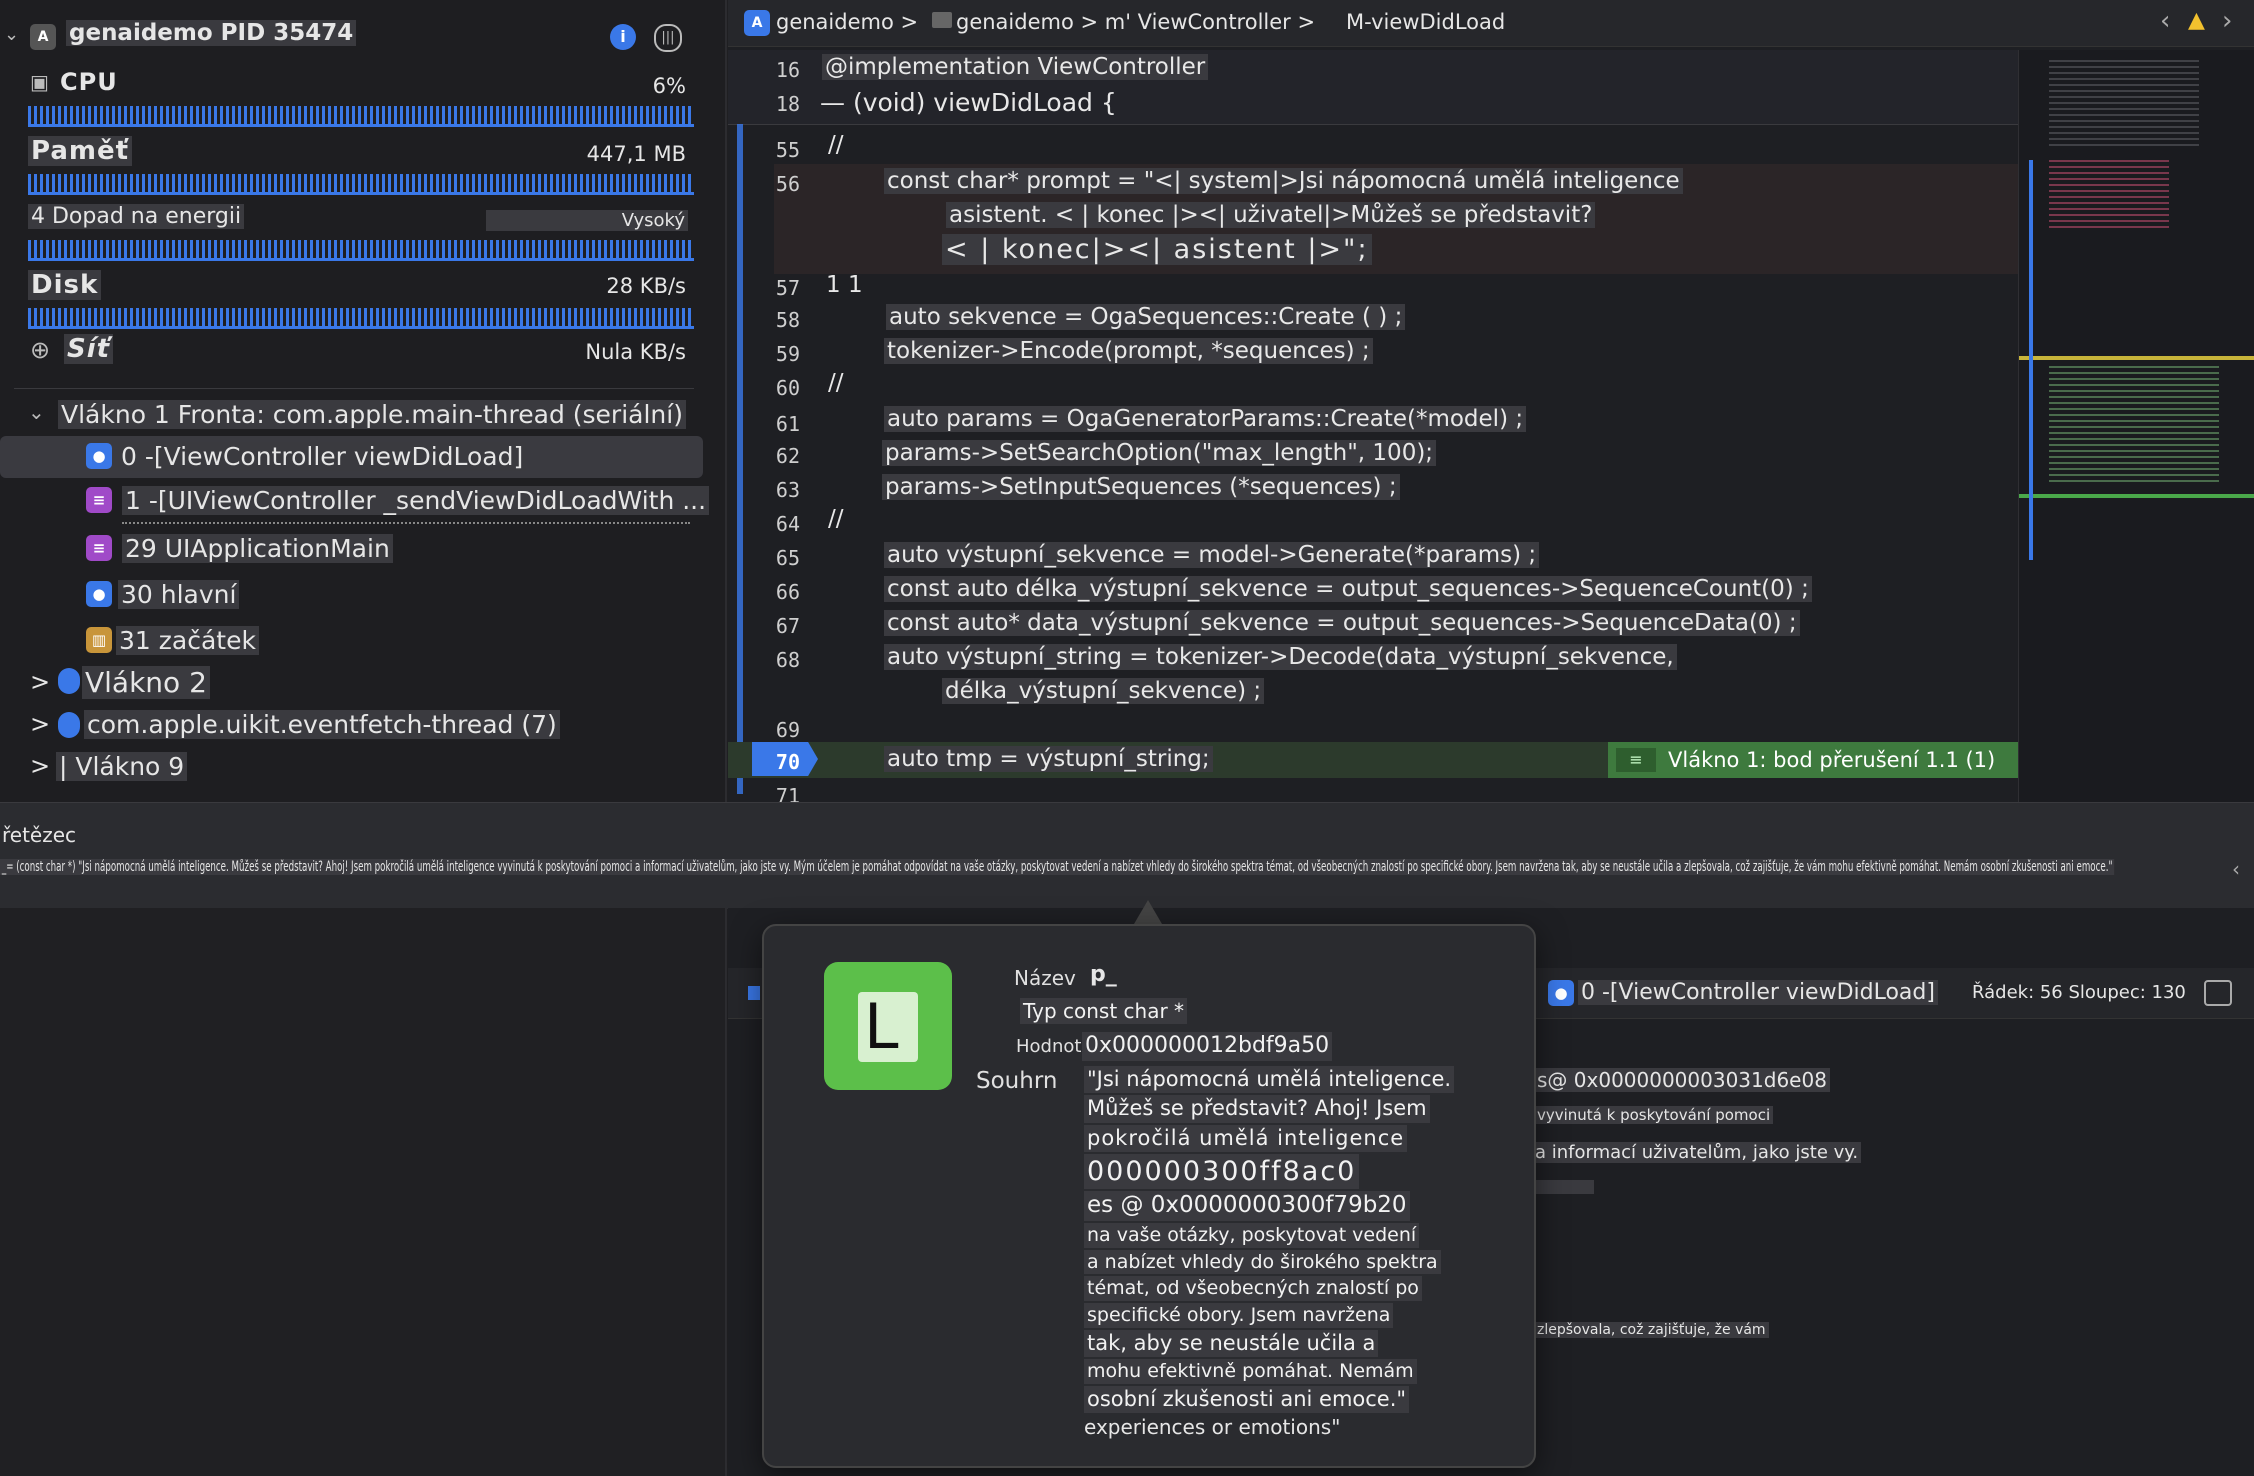  What do you see at coordinates (322, 456) in the screenshot?
I see `frame-label: 0 -[ViewController viewDidLoad]` at bounding box center [322, 456].